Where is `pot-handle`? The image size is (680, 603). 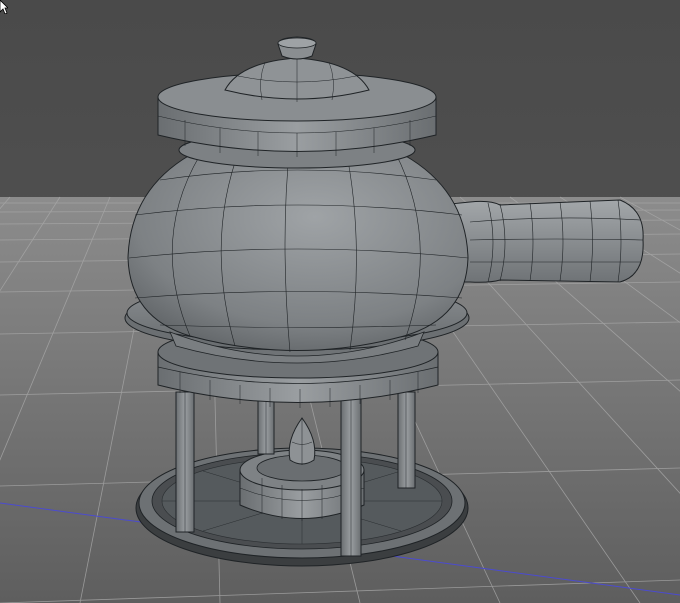
pot-handle is located at coordinates (541, 241).